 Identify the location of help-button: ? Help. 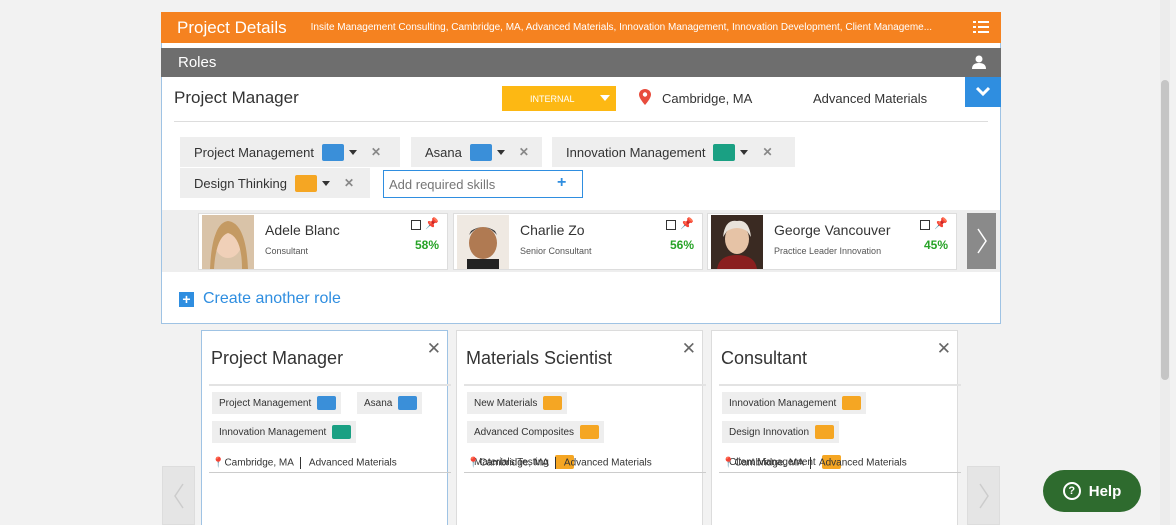
(1092, 491).